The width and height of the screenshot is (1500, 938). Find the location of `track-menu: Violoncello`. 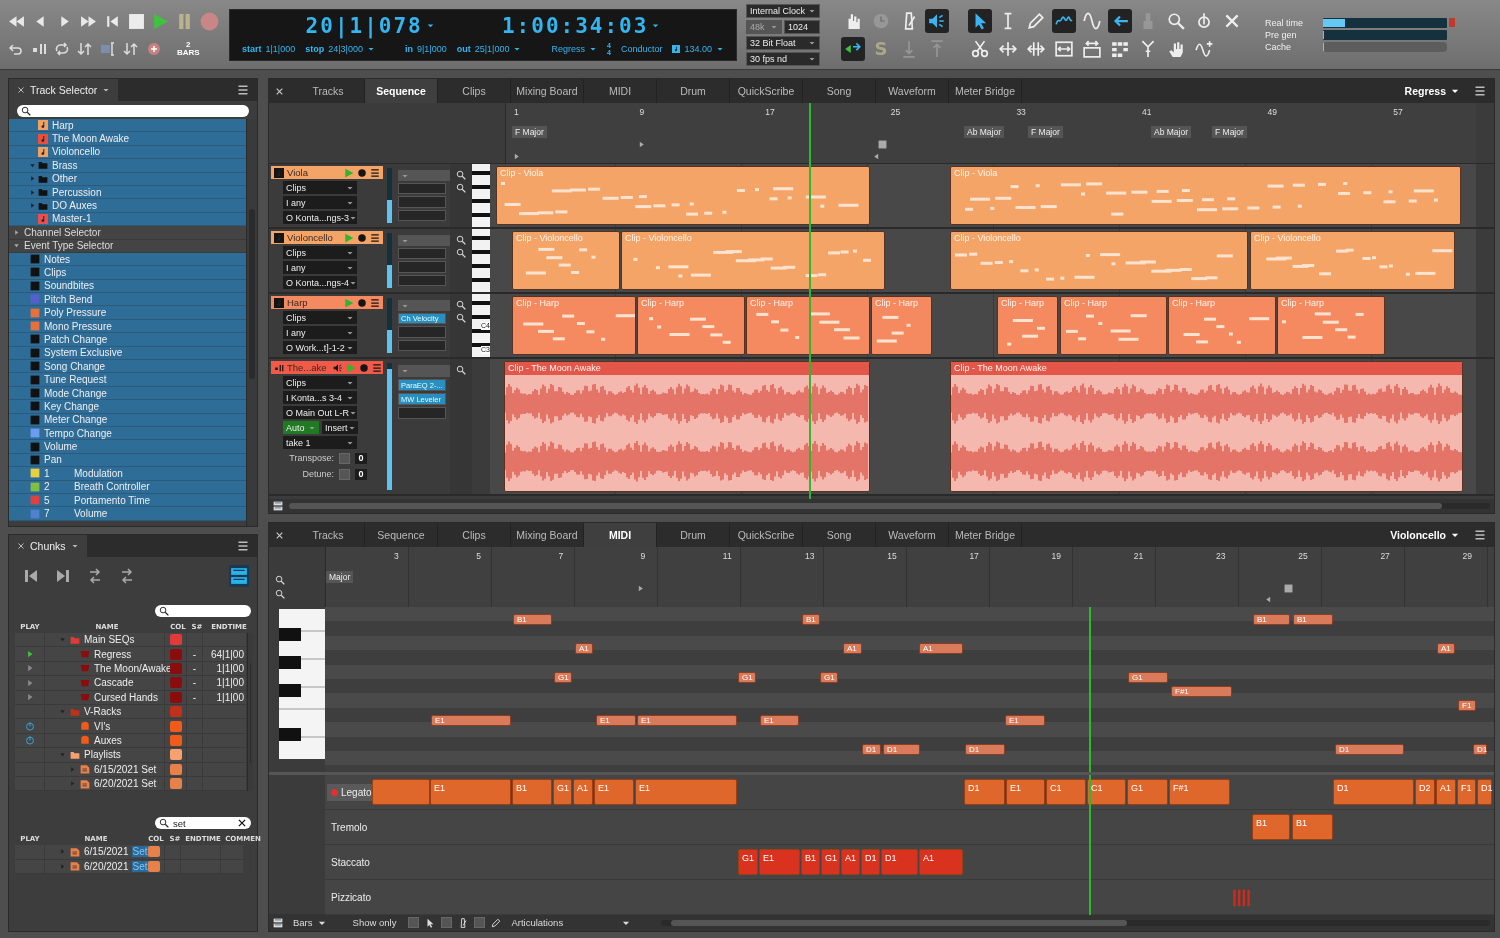

track-menu: Violoncello is located at coordinates (1425, 535).